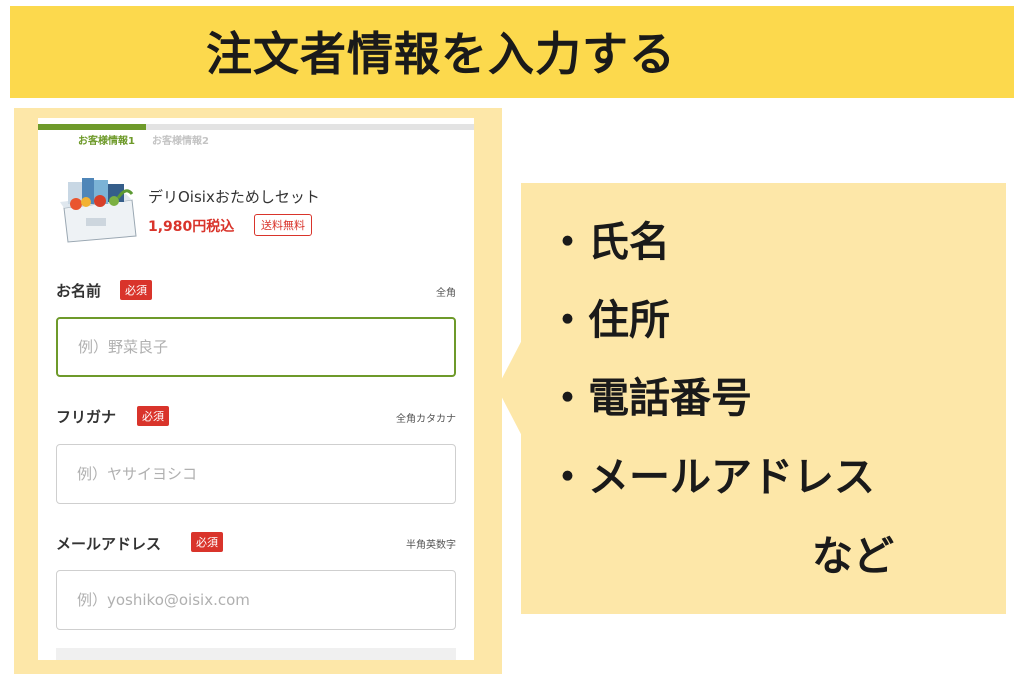 The width and height of the screenshot is (1024, 683). What do you see at coordinates (426, 419) in the screenshot?
I see `furigana-note: 全角カタカナ` at bounding box center [426, 419].